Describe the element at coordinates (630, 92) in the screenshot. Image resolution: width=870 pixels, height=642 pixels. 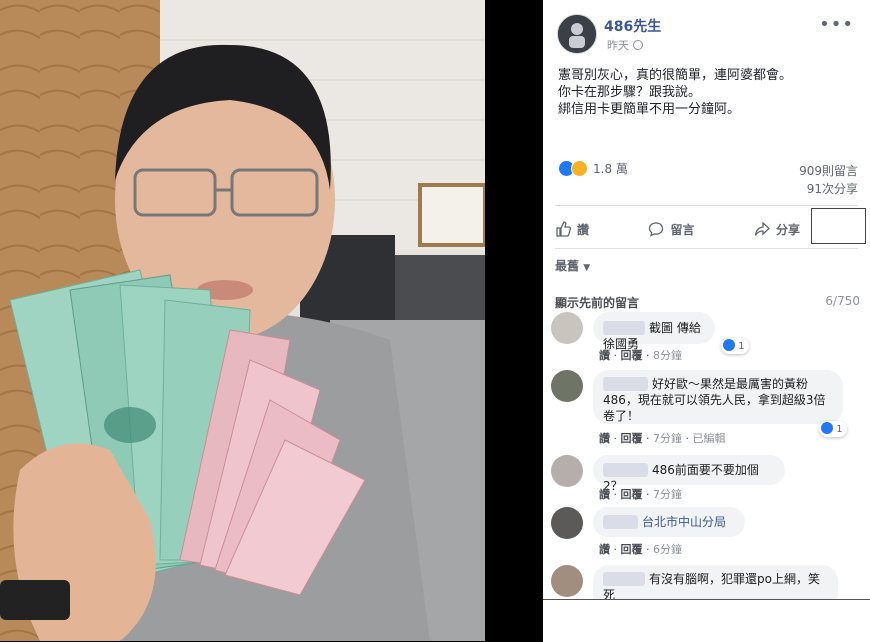
I see `post-line: 你卡在那步驟？跟我說。` at that location.